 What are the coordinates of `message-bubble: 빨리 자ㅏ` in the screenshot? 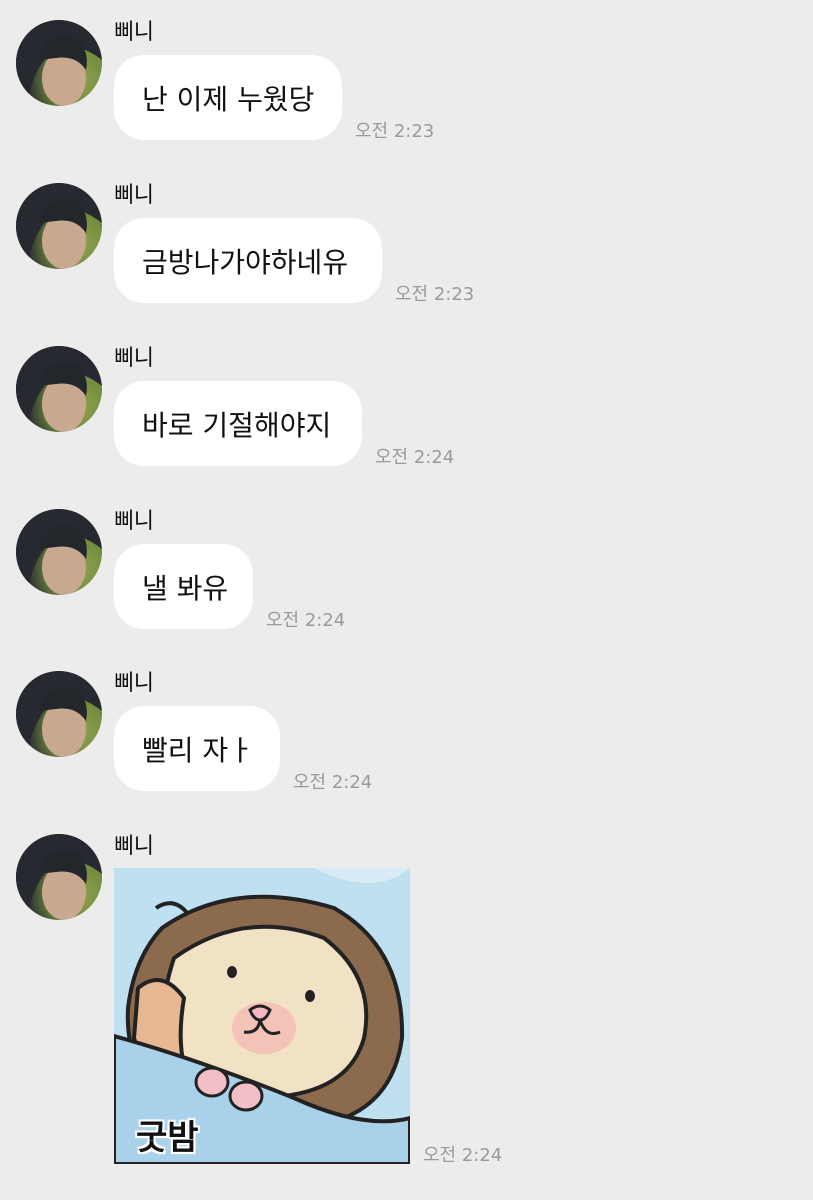 It's located at (197, 748).